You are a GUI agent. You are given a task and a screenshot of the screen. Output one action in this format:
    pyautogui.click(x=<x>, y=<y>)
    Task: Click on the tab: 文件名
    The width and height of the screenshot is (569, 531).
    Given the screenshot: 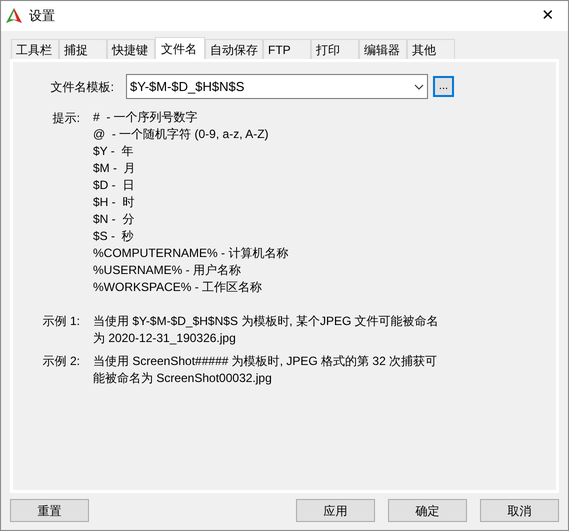 What is the action you would take?
    pyautogui.click(x=180, y=48)
    